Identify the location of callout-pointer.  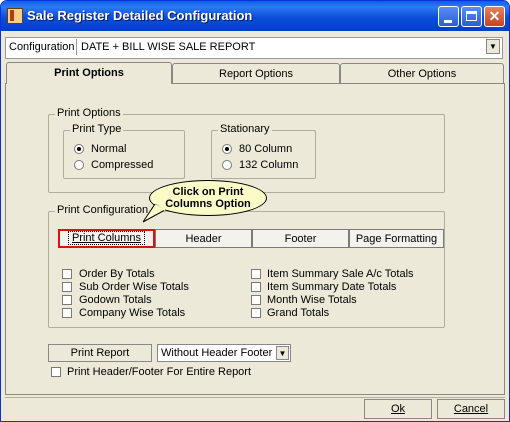
(155, 213).